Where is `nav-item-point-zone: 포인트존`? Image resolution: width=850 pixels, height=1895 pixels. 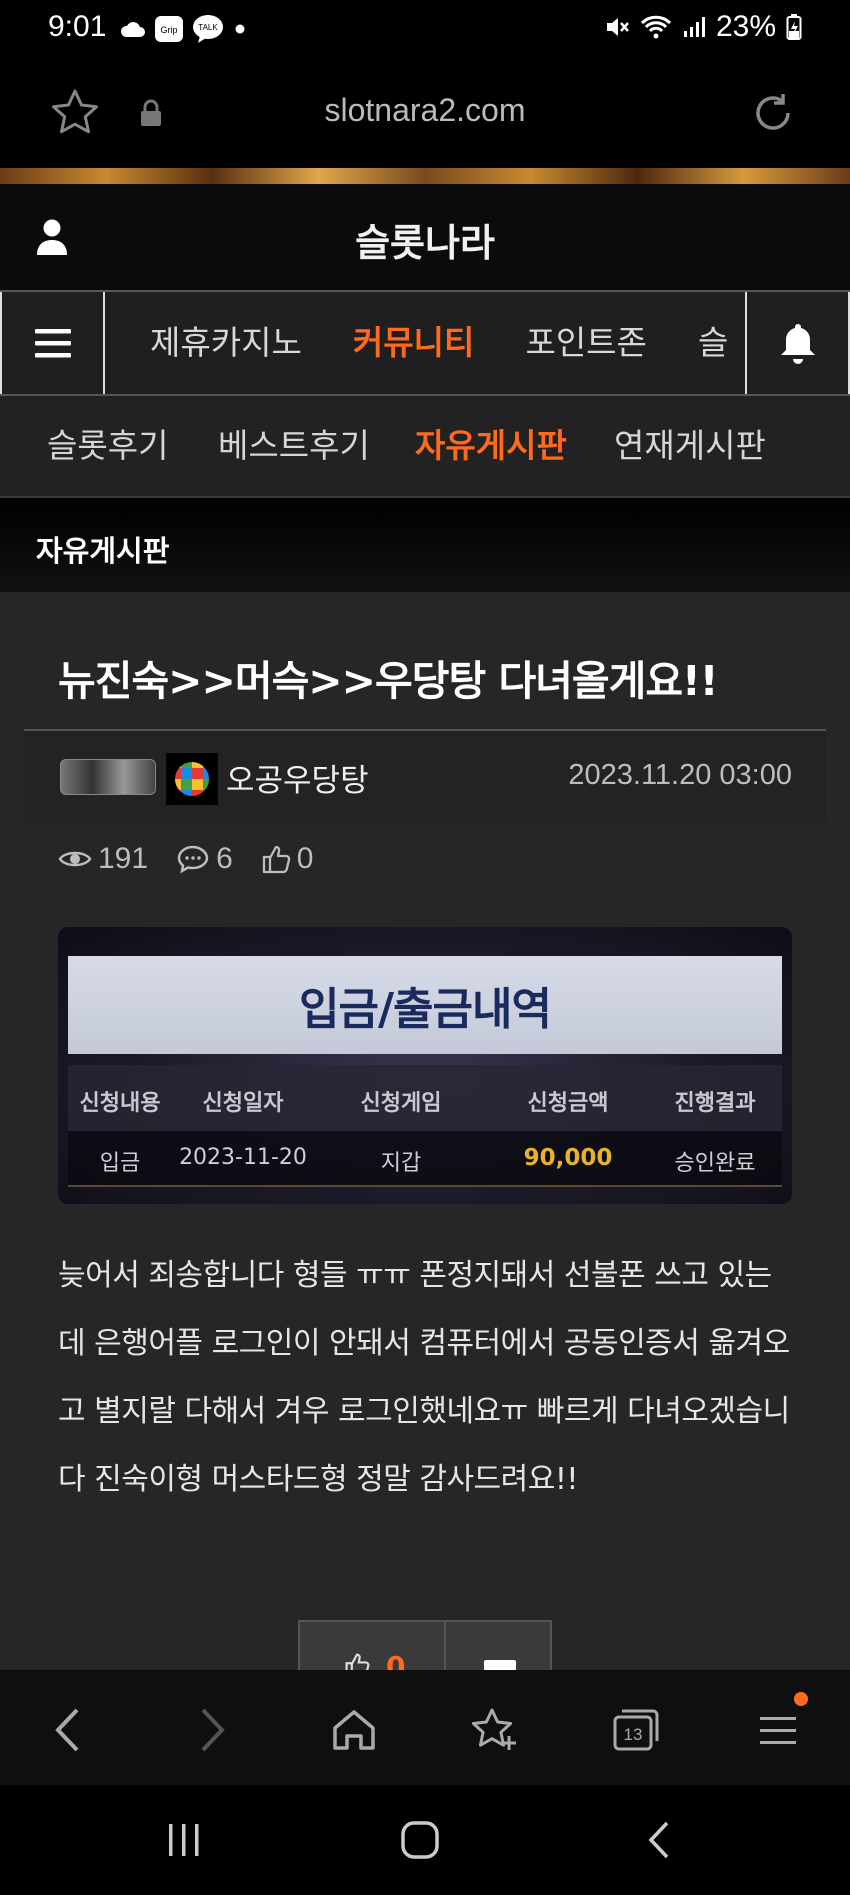
nav-item-point-zone: 포인트존 is located at coordinates (585, 343).